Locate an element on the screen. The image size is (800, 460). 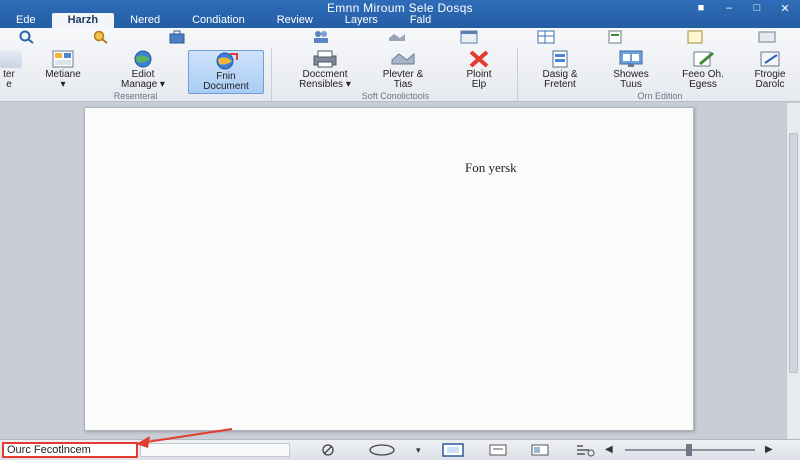
monitor-icon is located at coordinates (631, 59).